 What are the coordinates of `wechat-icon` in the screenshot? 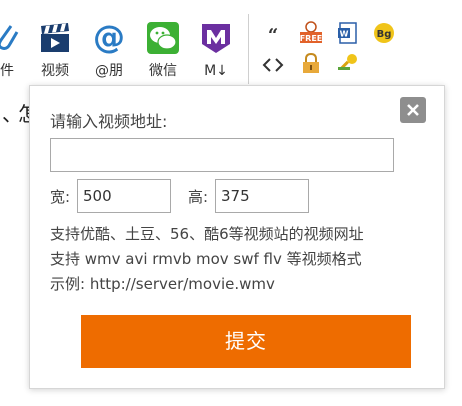 It's located at (163, 38).